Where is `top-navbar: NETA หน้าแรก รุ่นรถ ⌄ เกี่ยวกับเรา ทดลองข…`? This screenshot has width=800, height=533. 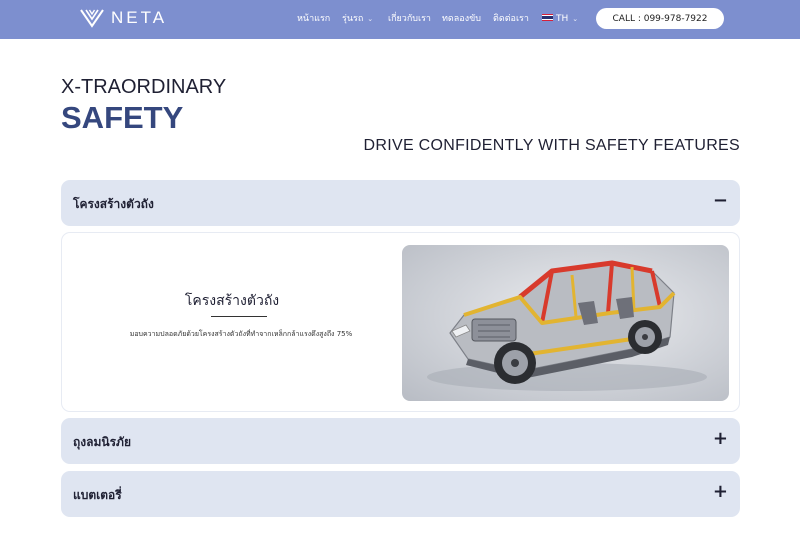
top-navbar: NETA หน้าแรก รุ่นรถ ⌄ เกี่ยวกับเรา ทดลองข… is located at coordinates (400, 19).